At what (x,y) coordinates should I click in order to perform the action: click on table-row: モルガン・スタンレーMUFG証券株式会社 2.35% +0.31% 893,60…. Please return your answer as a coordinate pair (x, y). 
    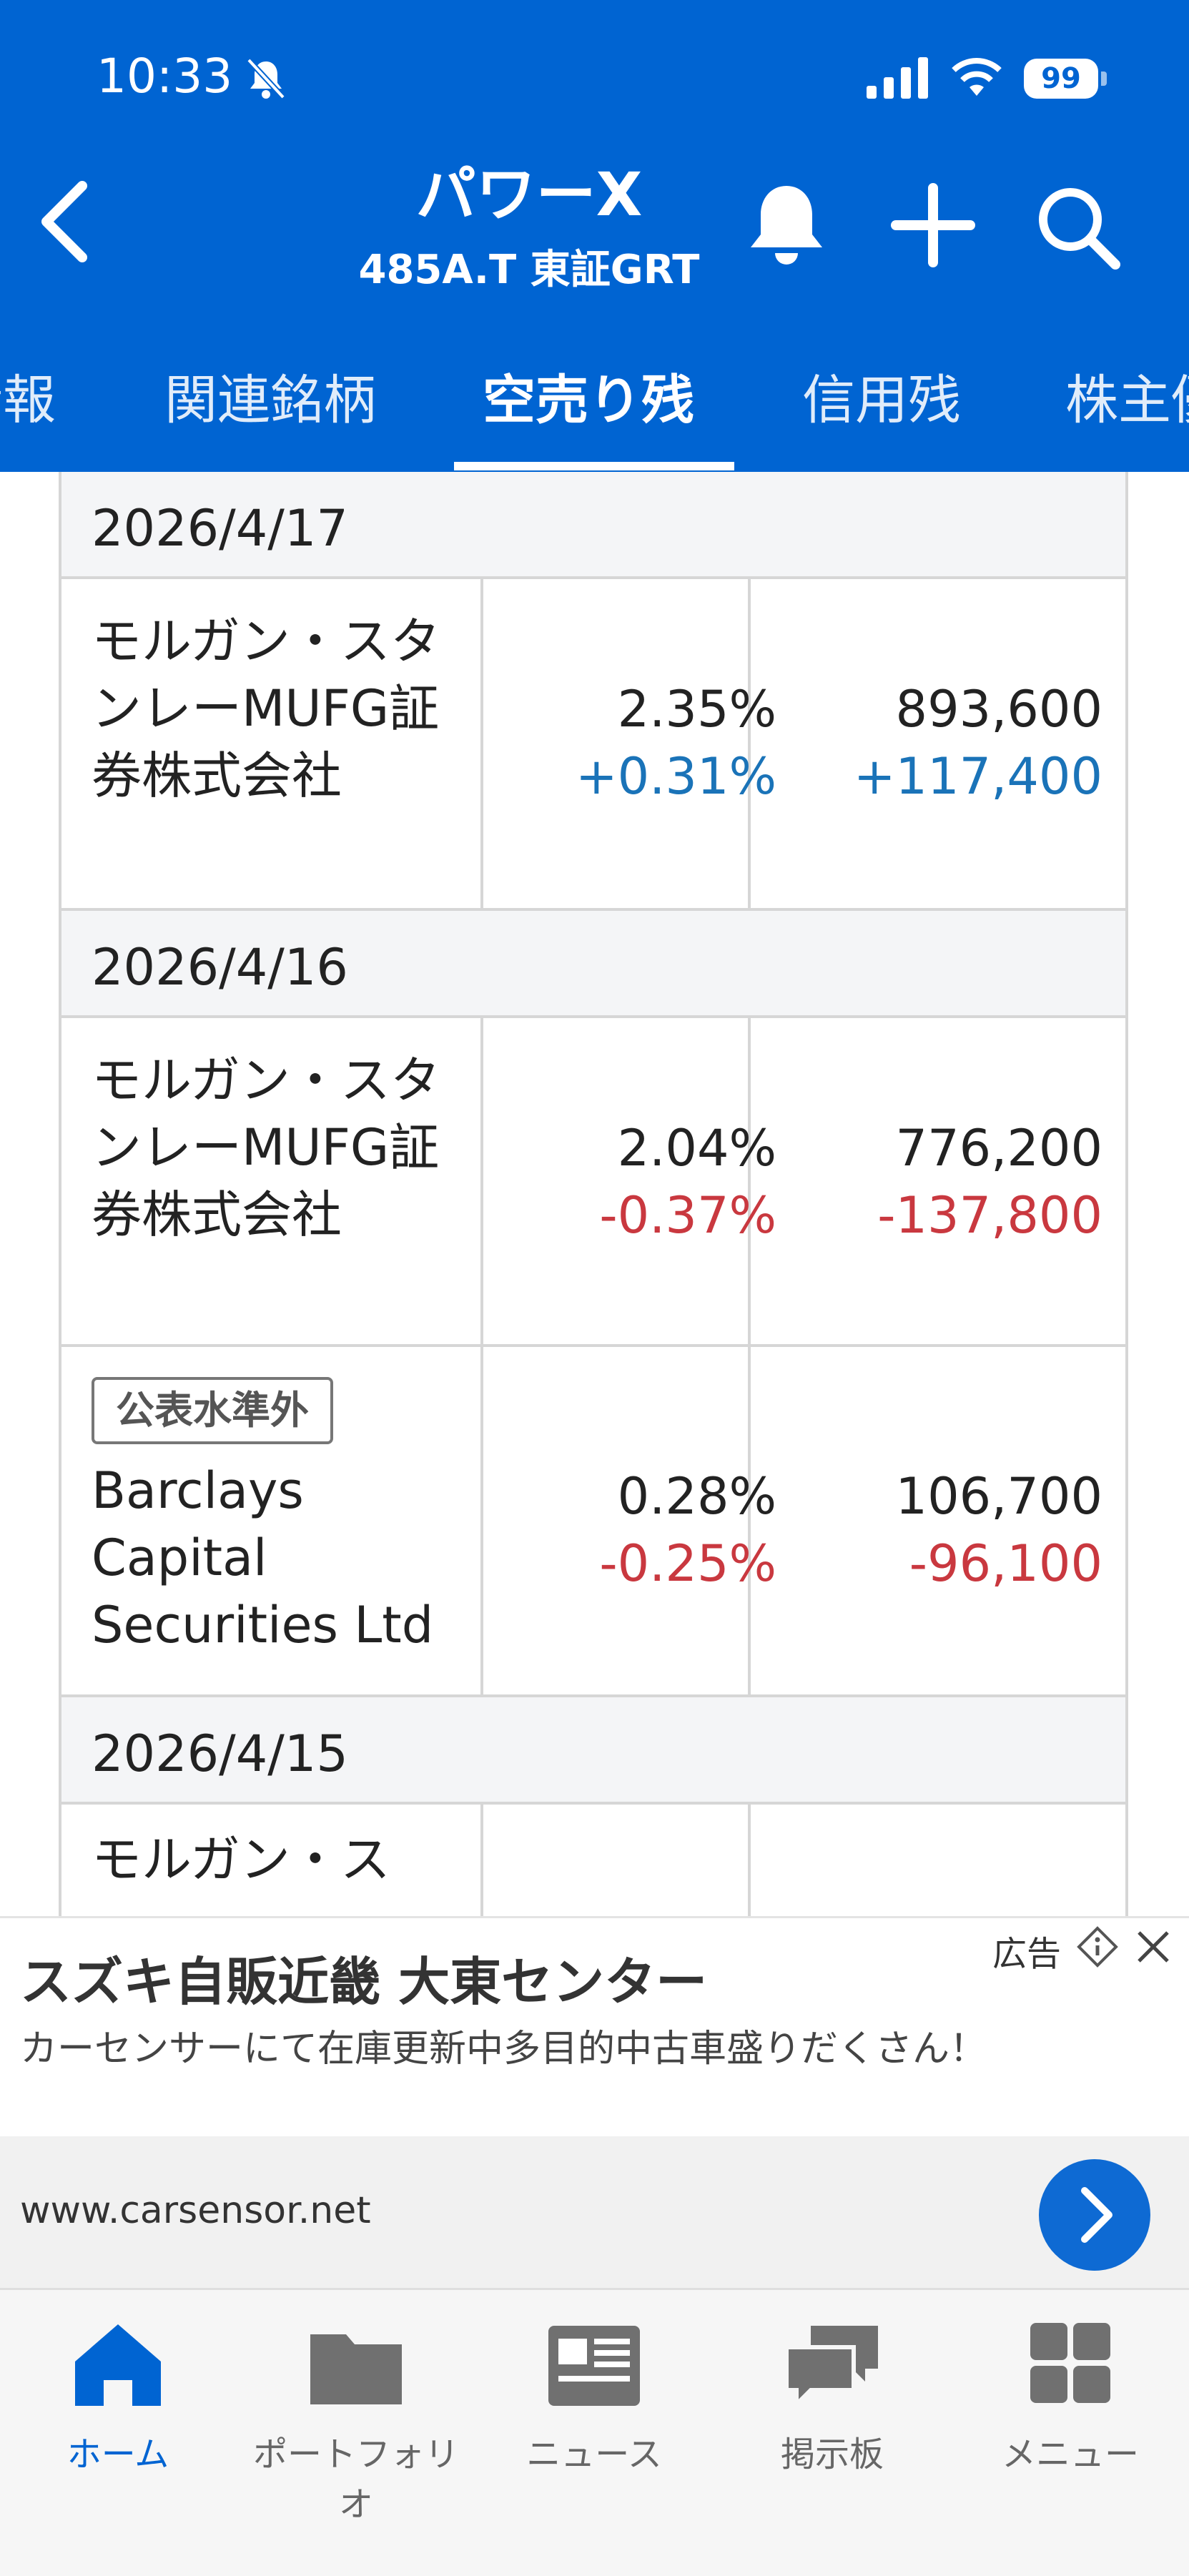
    Looking at the image, I should click on (593, 745).